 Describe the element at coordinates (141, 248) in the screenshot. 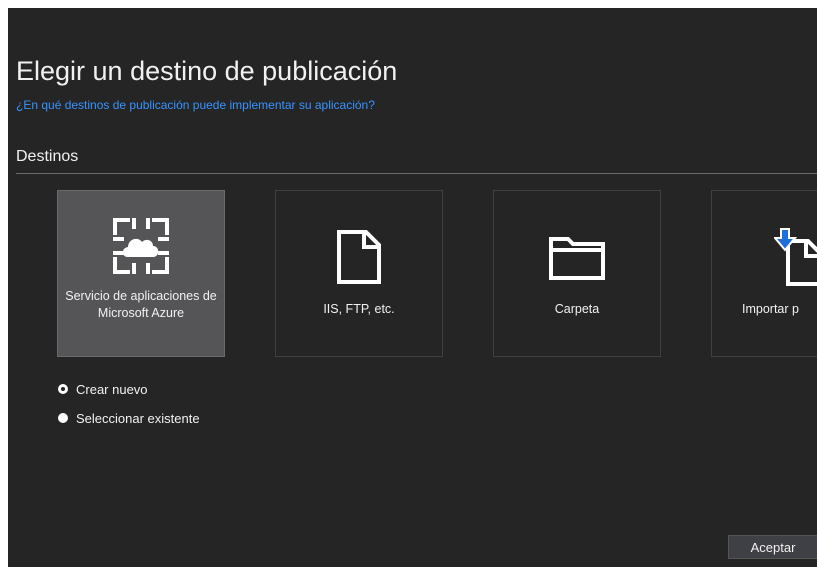

I see `azure-app-service-icon` at that location.